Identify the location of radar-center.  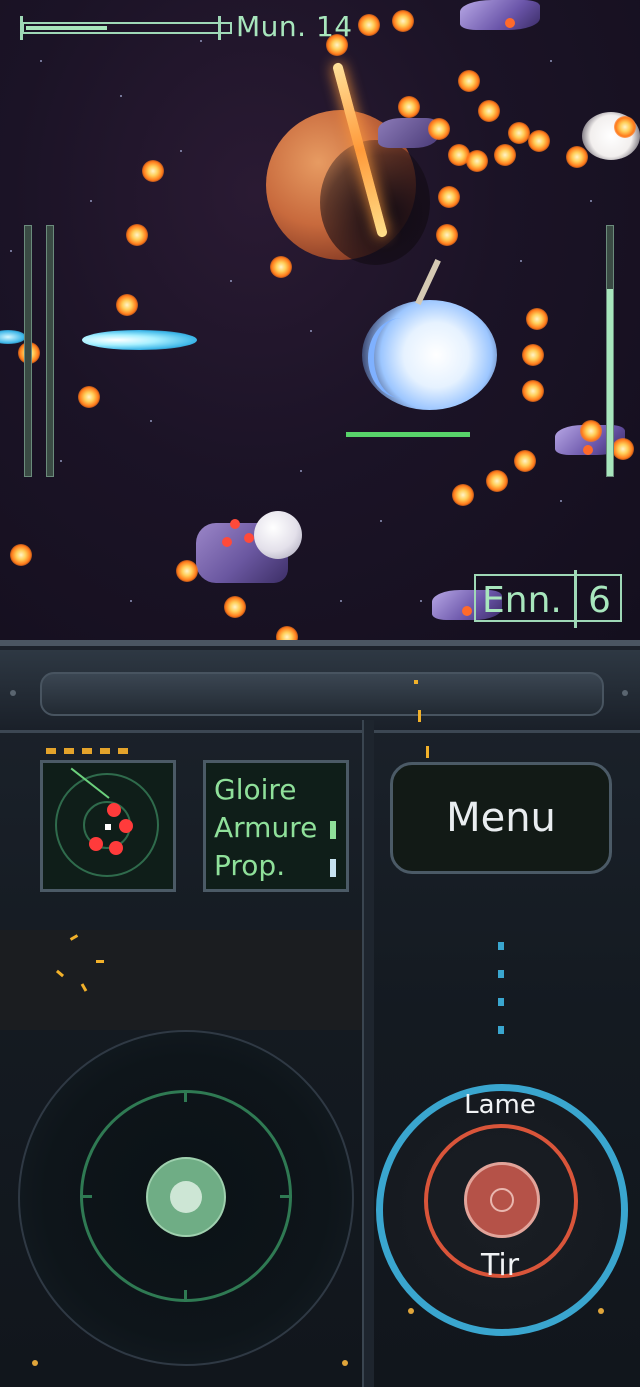
(108, 827).